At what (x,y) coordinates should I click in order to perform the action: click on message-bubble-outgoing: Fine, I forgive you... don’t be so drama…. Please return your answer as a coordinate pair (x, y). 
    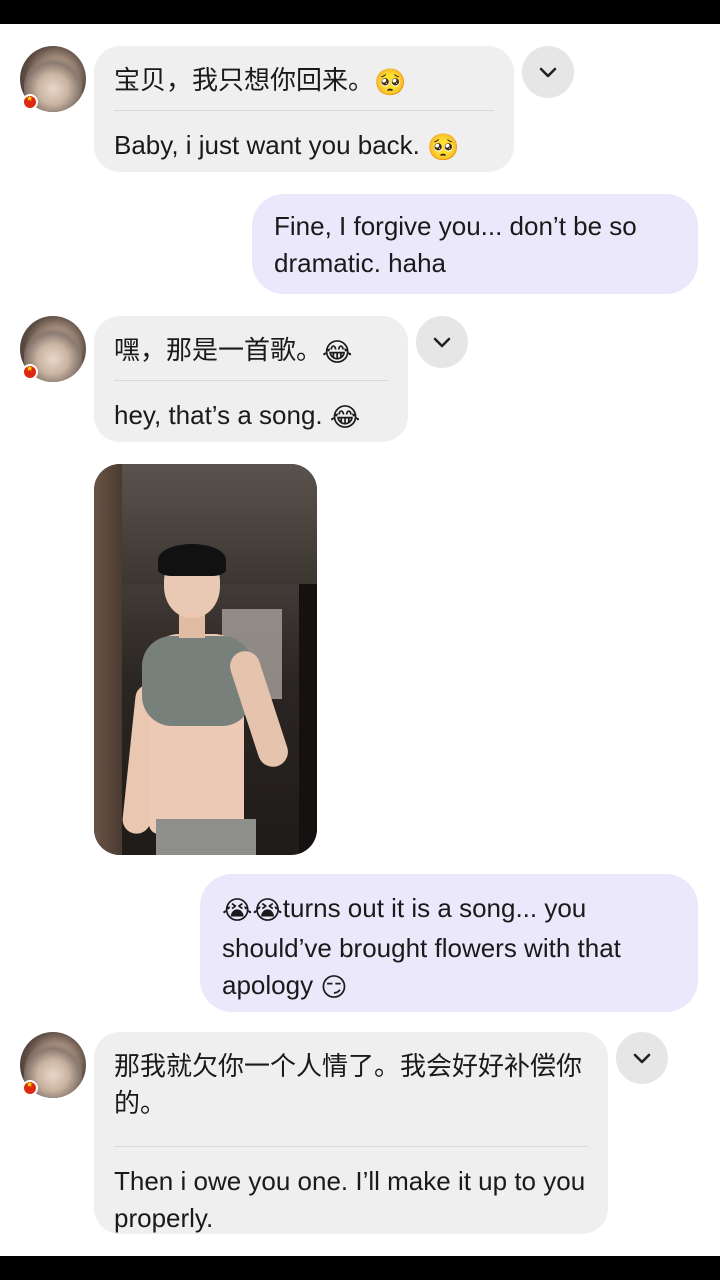
    Looking at the image, I should click on (475, 244).